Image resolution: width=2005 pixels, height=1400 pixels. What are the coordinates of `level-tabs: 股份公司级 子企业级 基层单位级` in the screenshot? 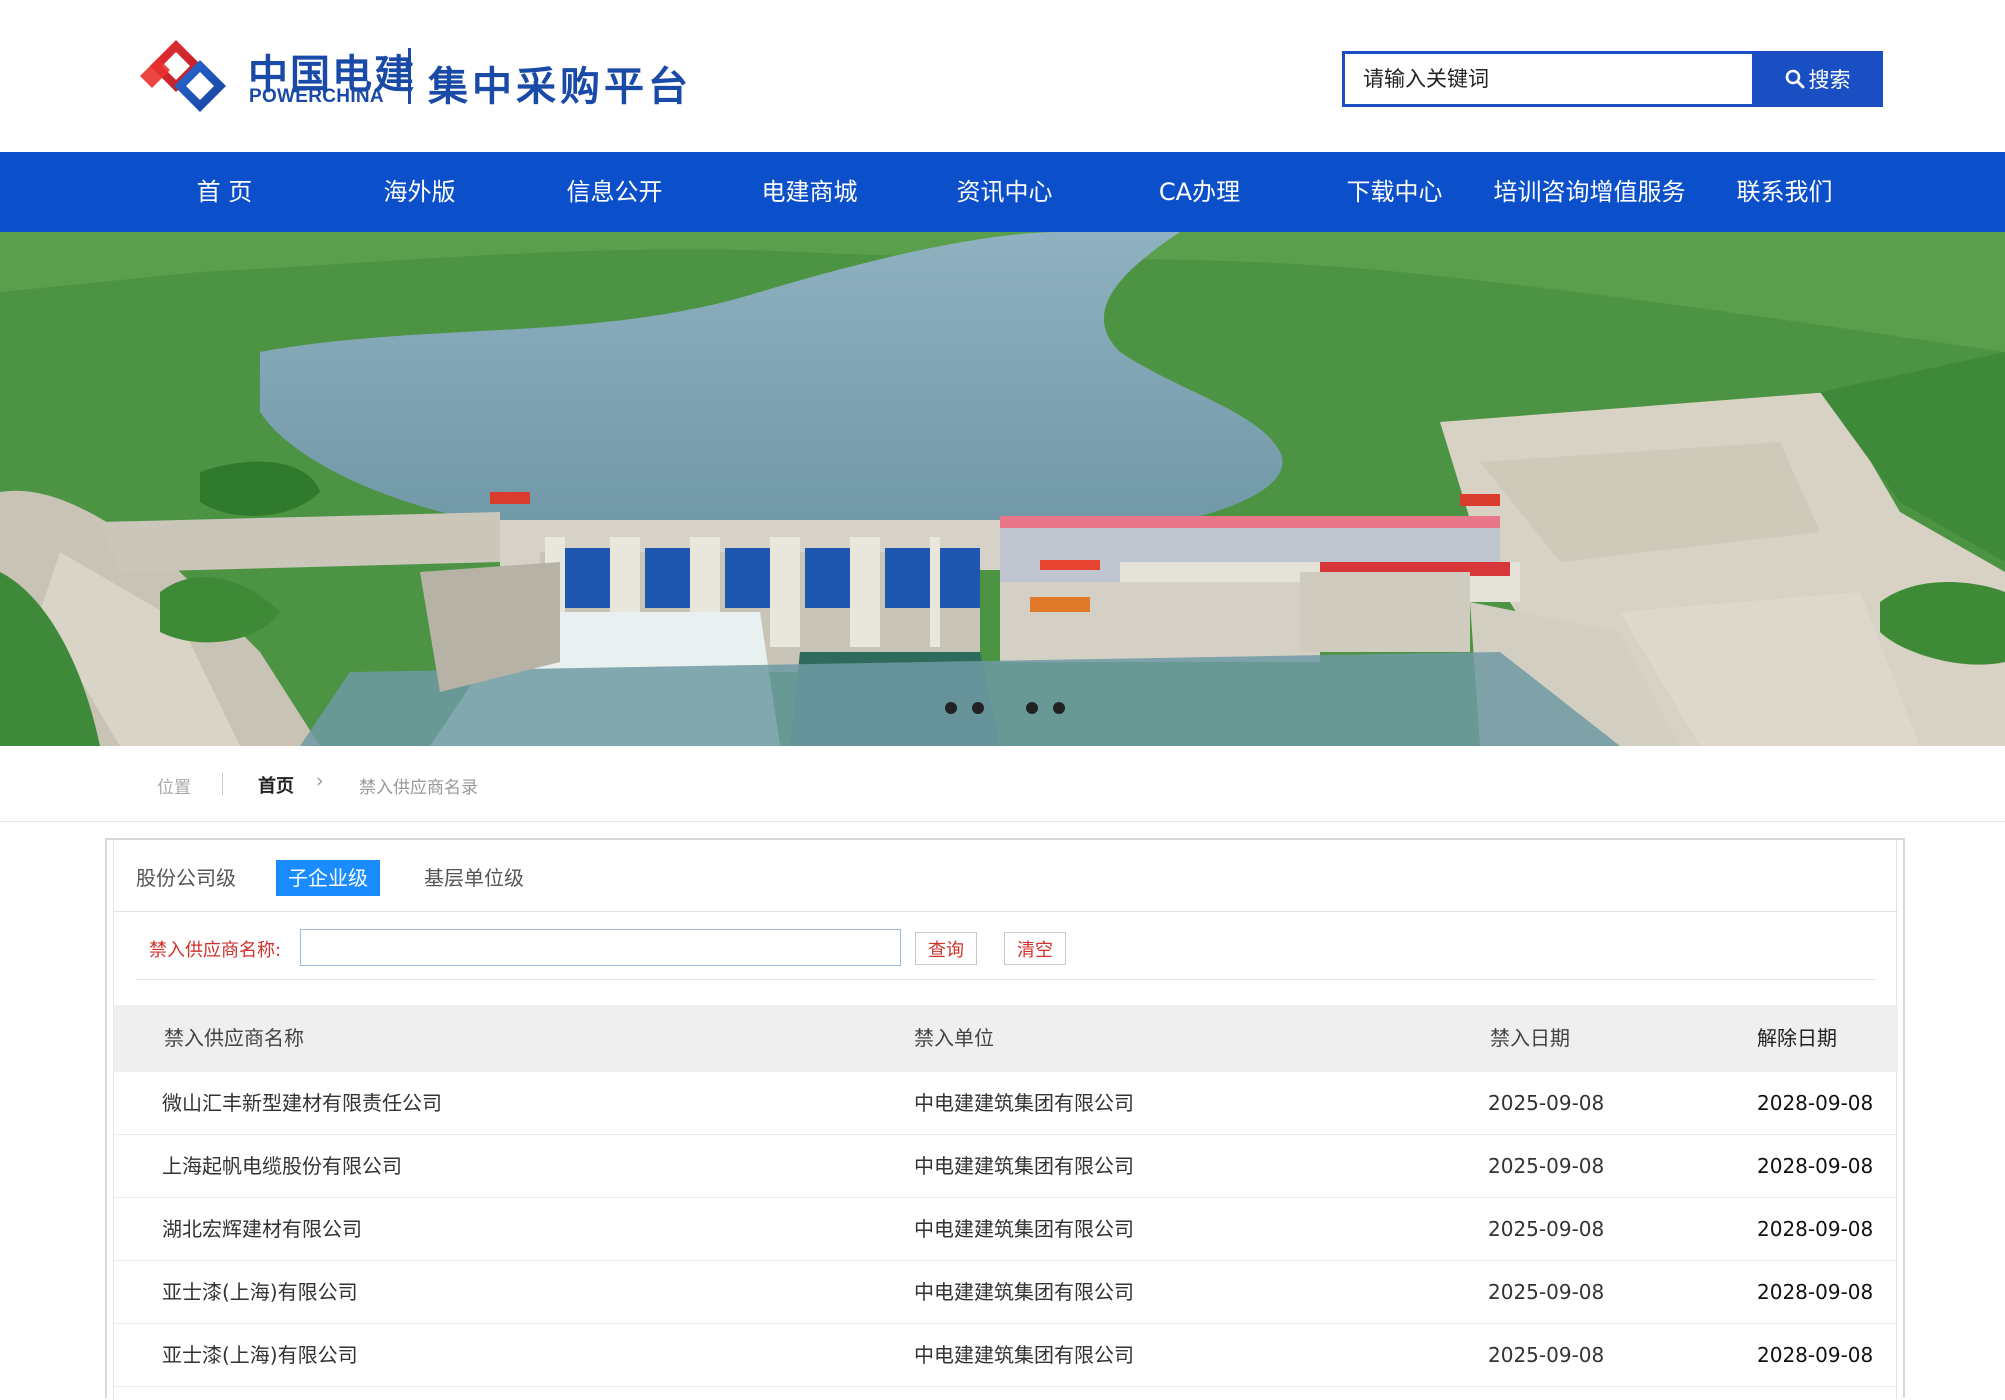 It's located at (1006, 876).